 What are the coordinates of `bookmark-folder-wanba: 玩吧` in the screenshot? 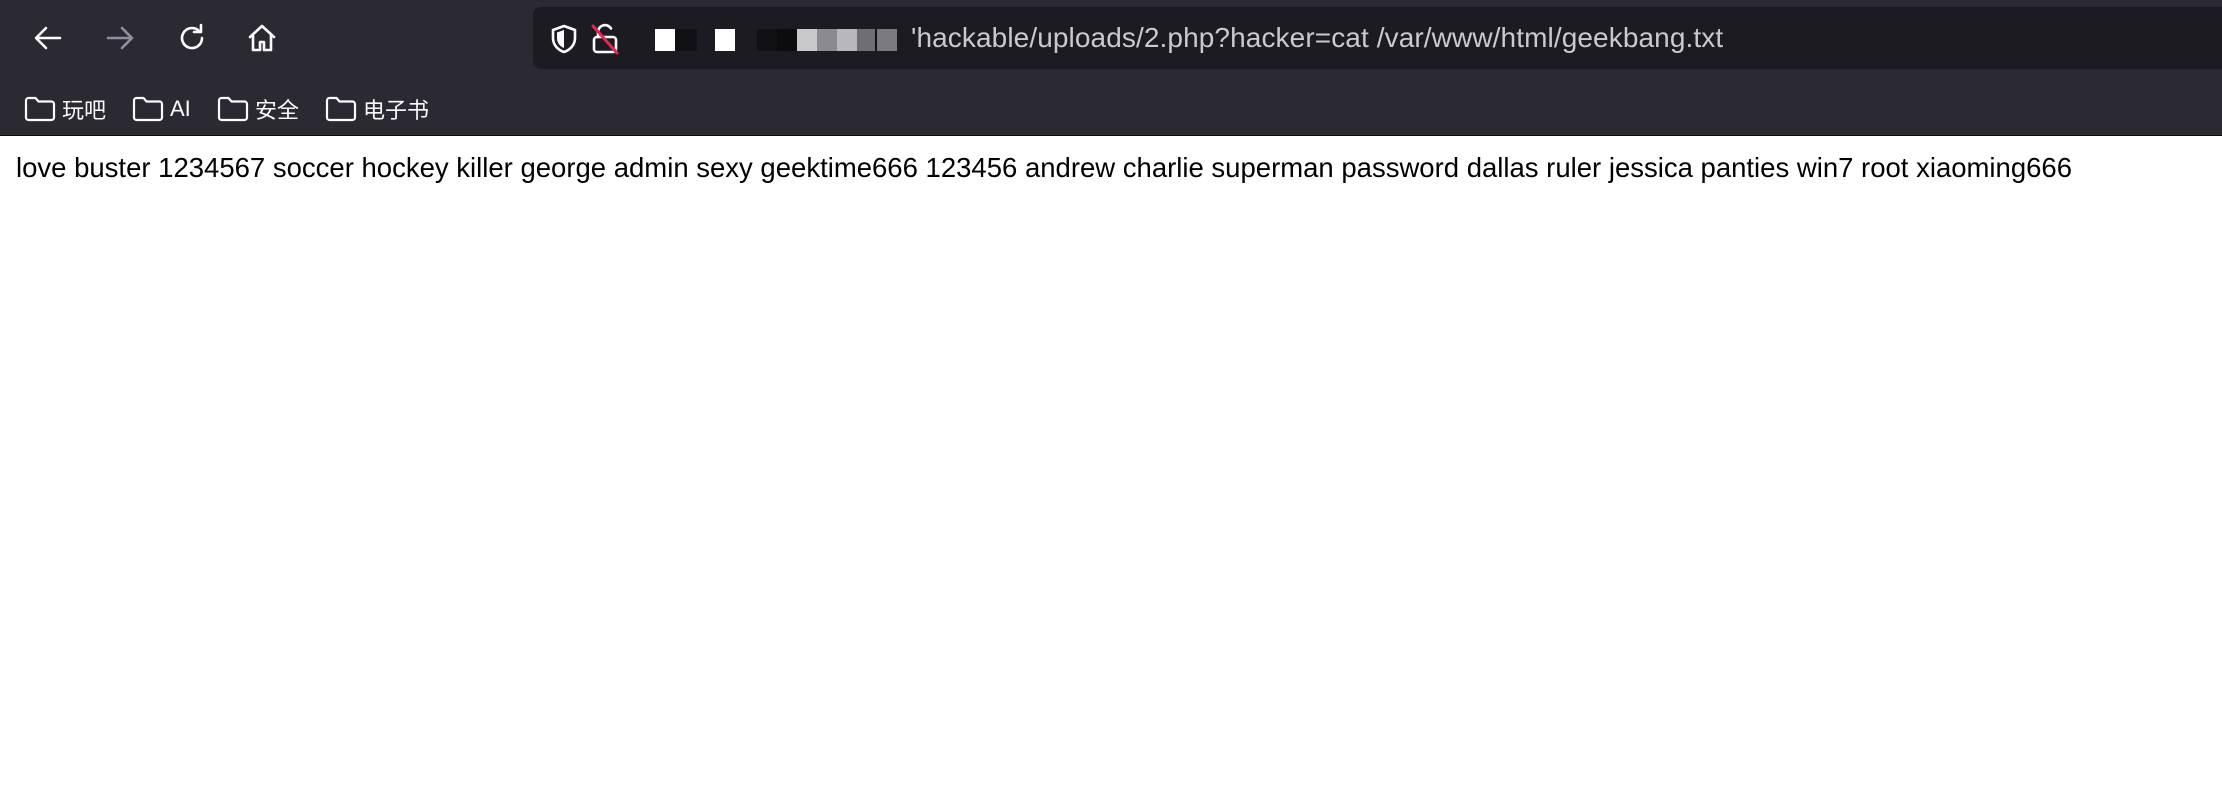 It's located at (65, 109).